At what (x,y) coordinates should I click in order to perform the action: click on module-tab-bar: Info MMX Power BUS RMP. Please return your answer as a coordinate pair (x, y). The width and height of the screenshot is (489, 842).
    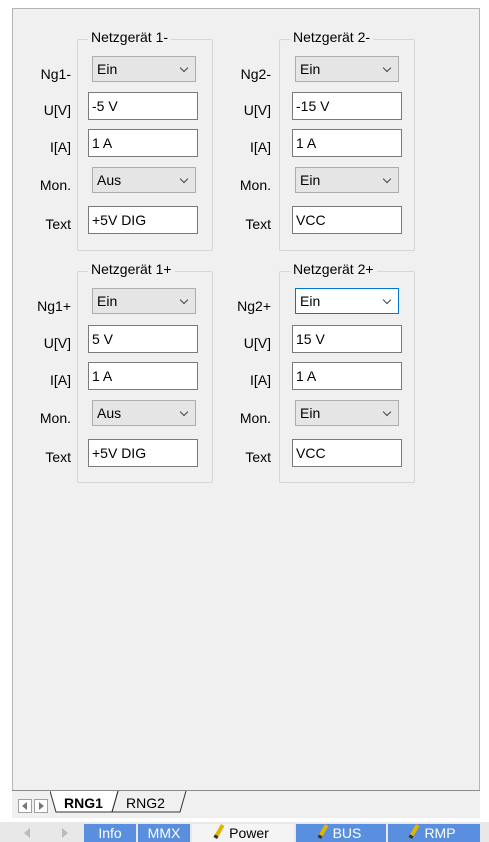
    Looking at the image, I should click on (244, 832).